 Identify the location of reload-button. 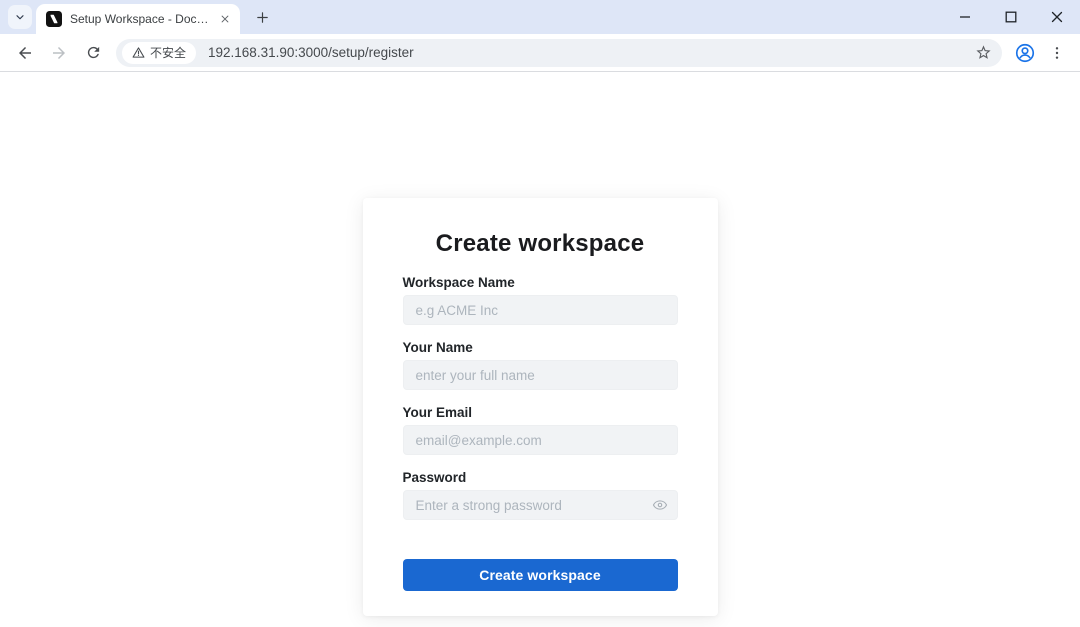
(93, 53).